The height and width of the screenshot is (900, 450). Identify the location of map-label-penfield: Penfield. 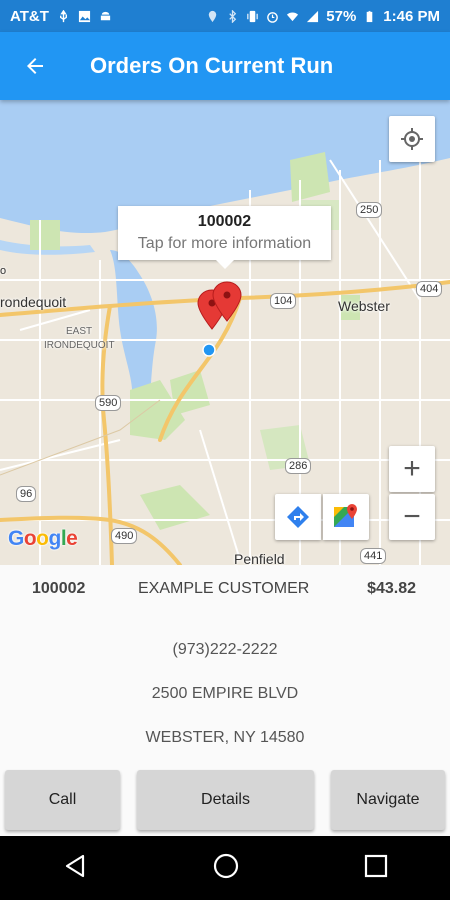
(259, 558).